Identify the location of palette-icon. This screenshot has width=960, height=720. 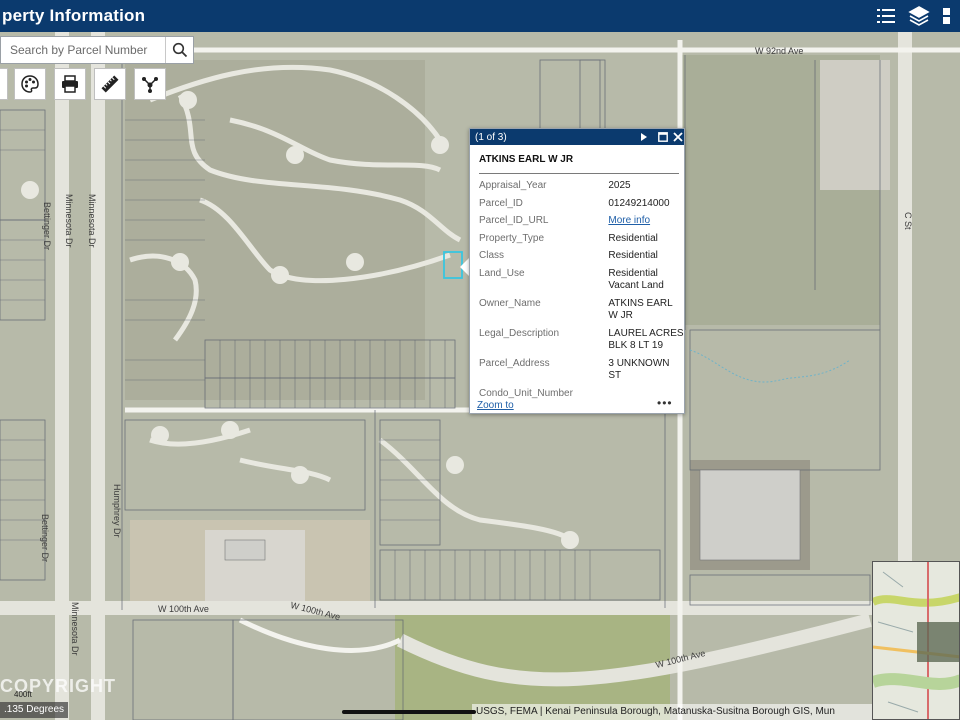
(30, 84).